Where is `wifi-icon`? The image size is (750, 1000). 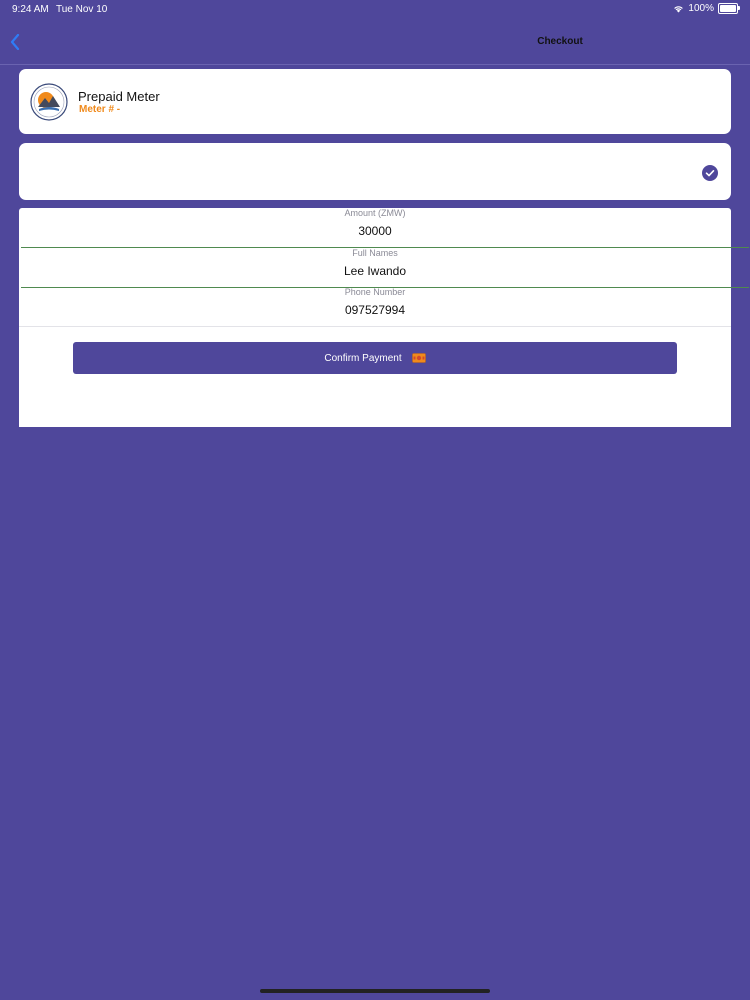
wifi-icon is located at coordinates (679, 8).